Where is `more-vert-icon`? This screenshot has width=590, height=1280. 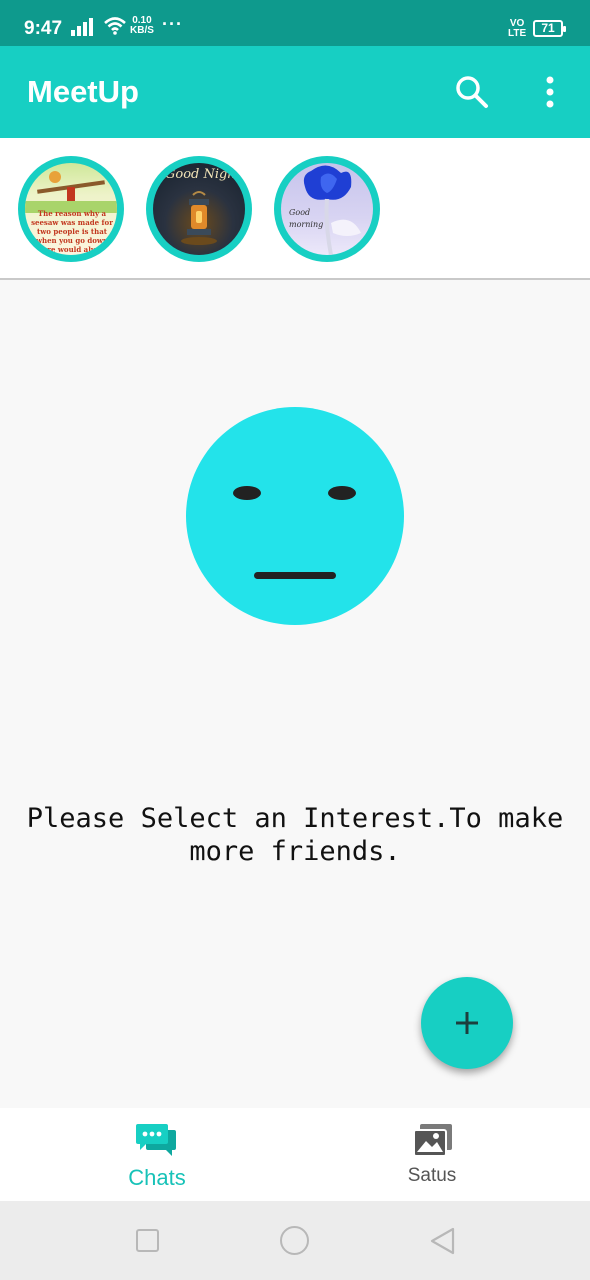 more-vert-icon is located at coordinates (550, 92).